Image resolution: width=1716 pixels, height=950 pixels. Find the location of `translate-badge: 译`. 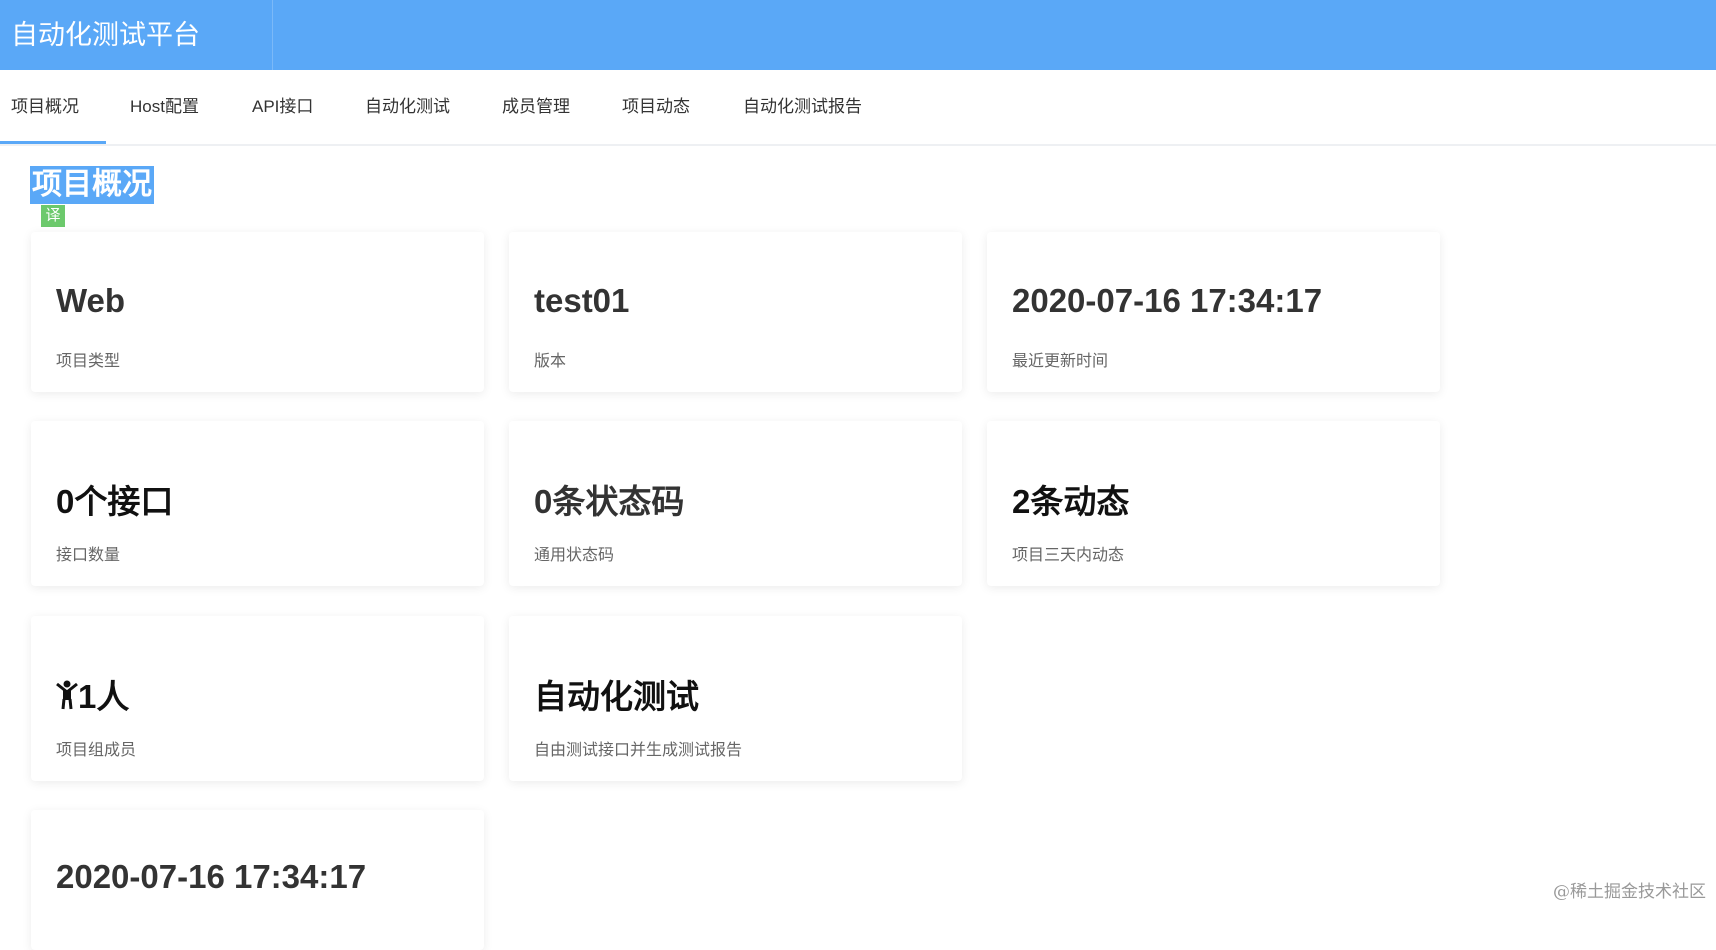

translate-badge: 译 is located at coordinates (53, 216).